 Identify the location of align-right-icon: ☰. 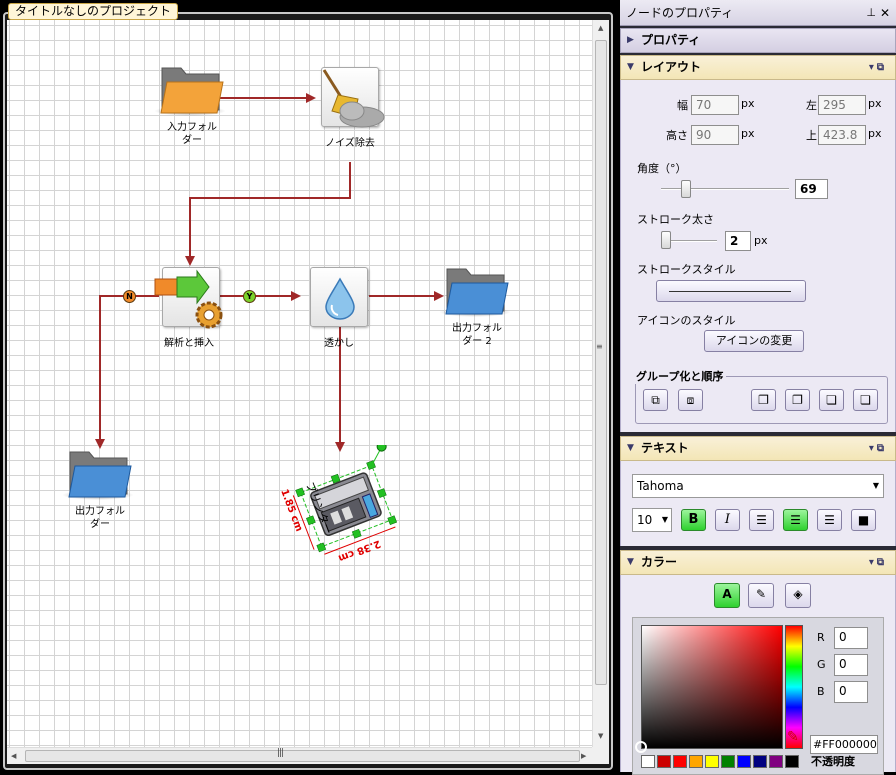
(829, 520).